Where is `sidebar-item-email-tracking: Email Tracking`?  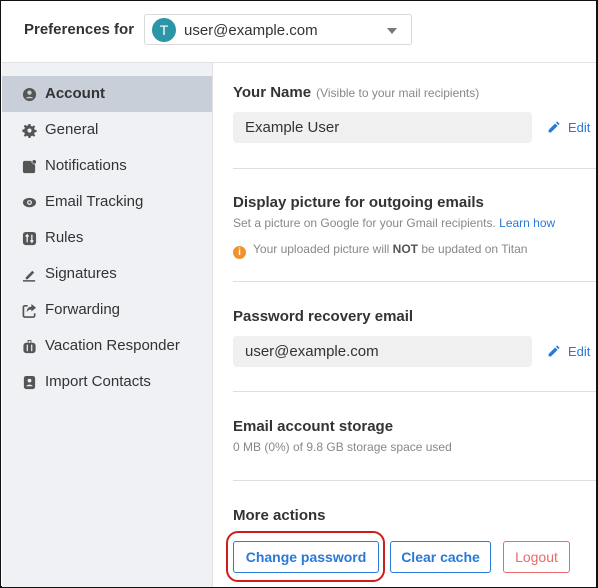
sidebar-item-email-tracking: Email Tracking is located at coordinates (107, 202).